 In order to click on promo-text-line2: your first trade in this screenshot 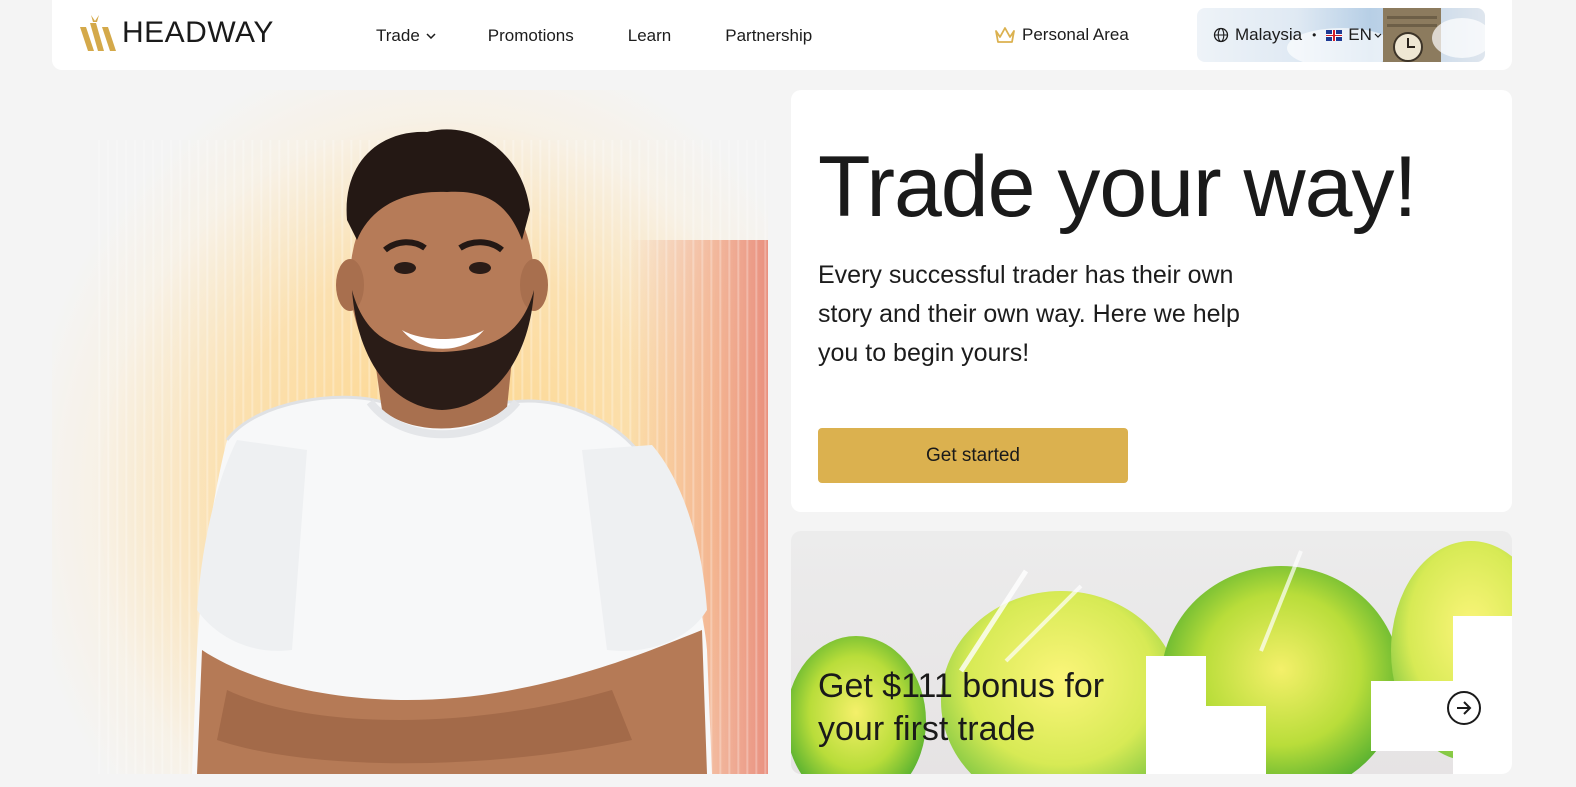, I will do `click(927, 729)`.